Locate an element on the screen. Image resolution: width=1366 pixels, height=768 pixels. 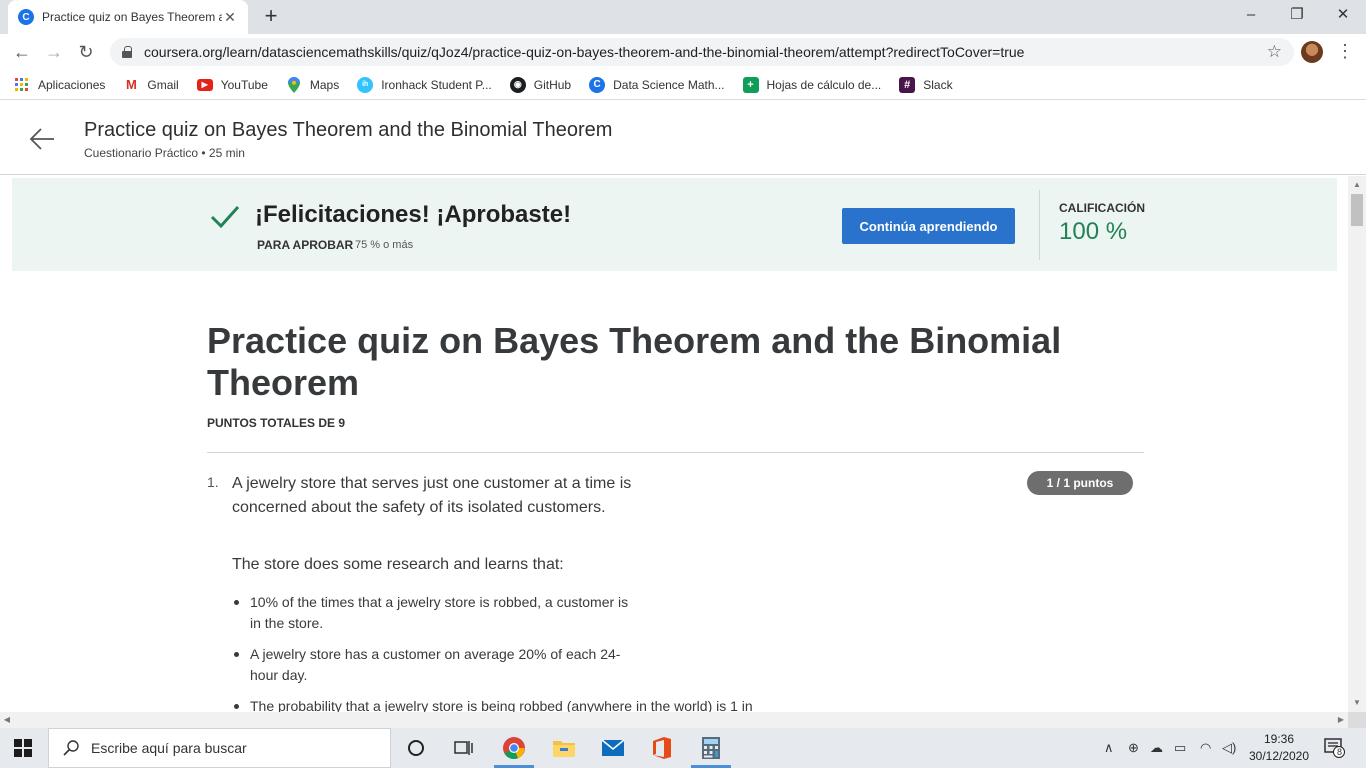
clock-date: 30/12/2020 is located at coordinates (1279, 756).